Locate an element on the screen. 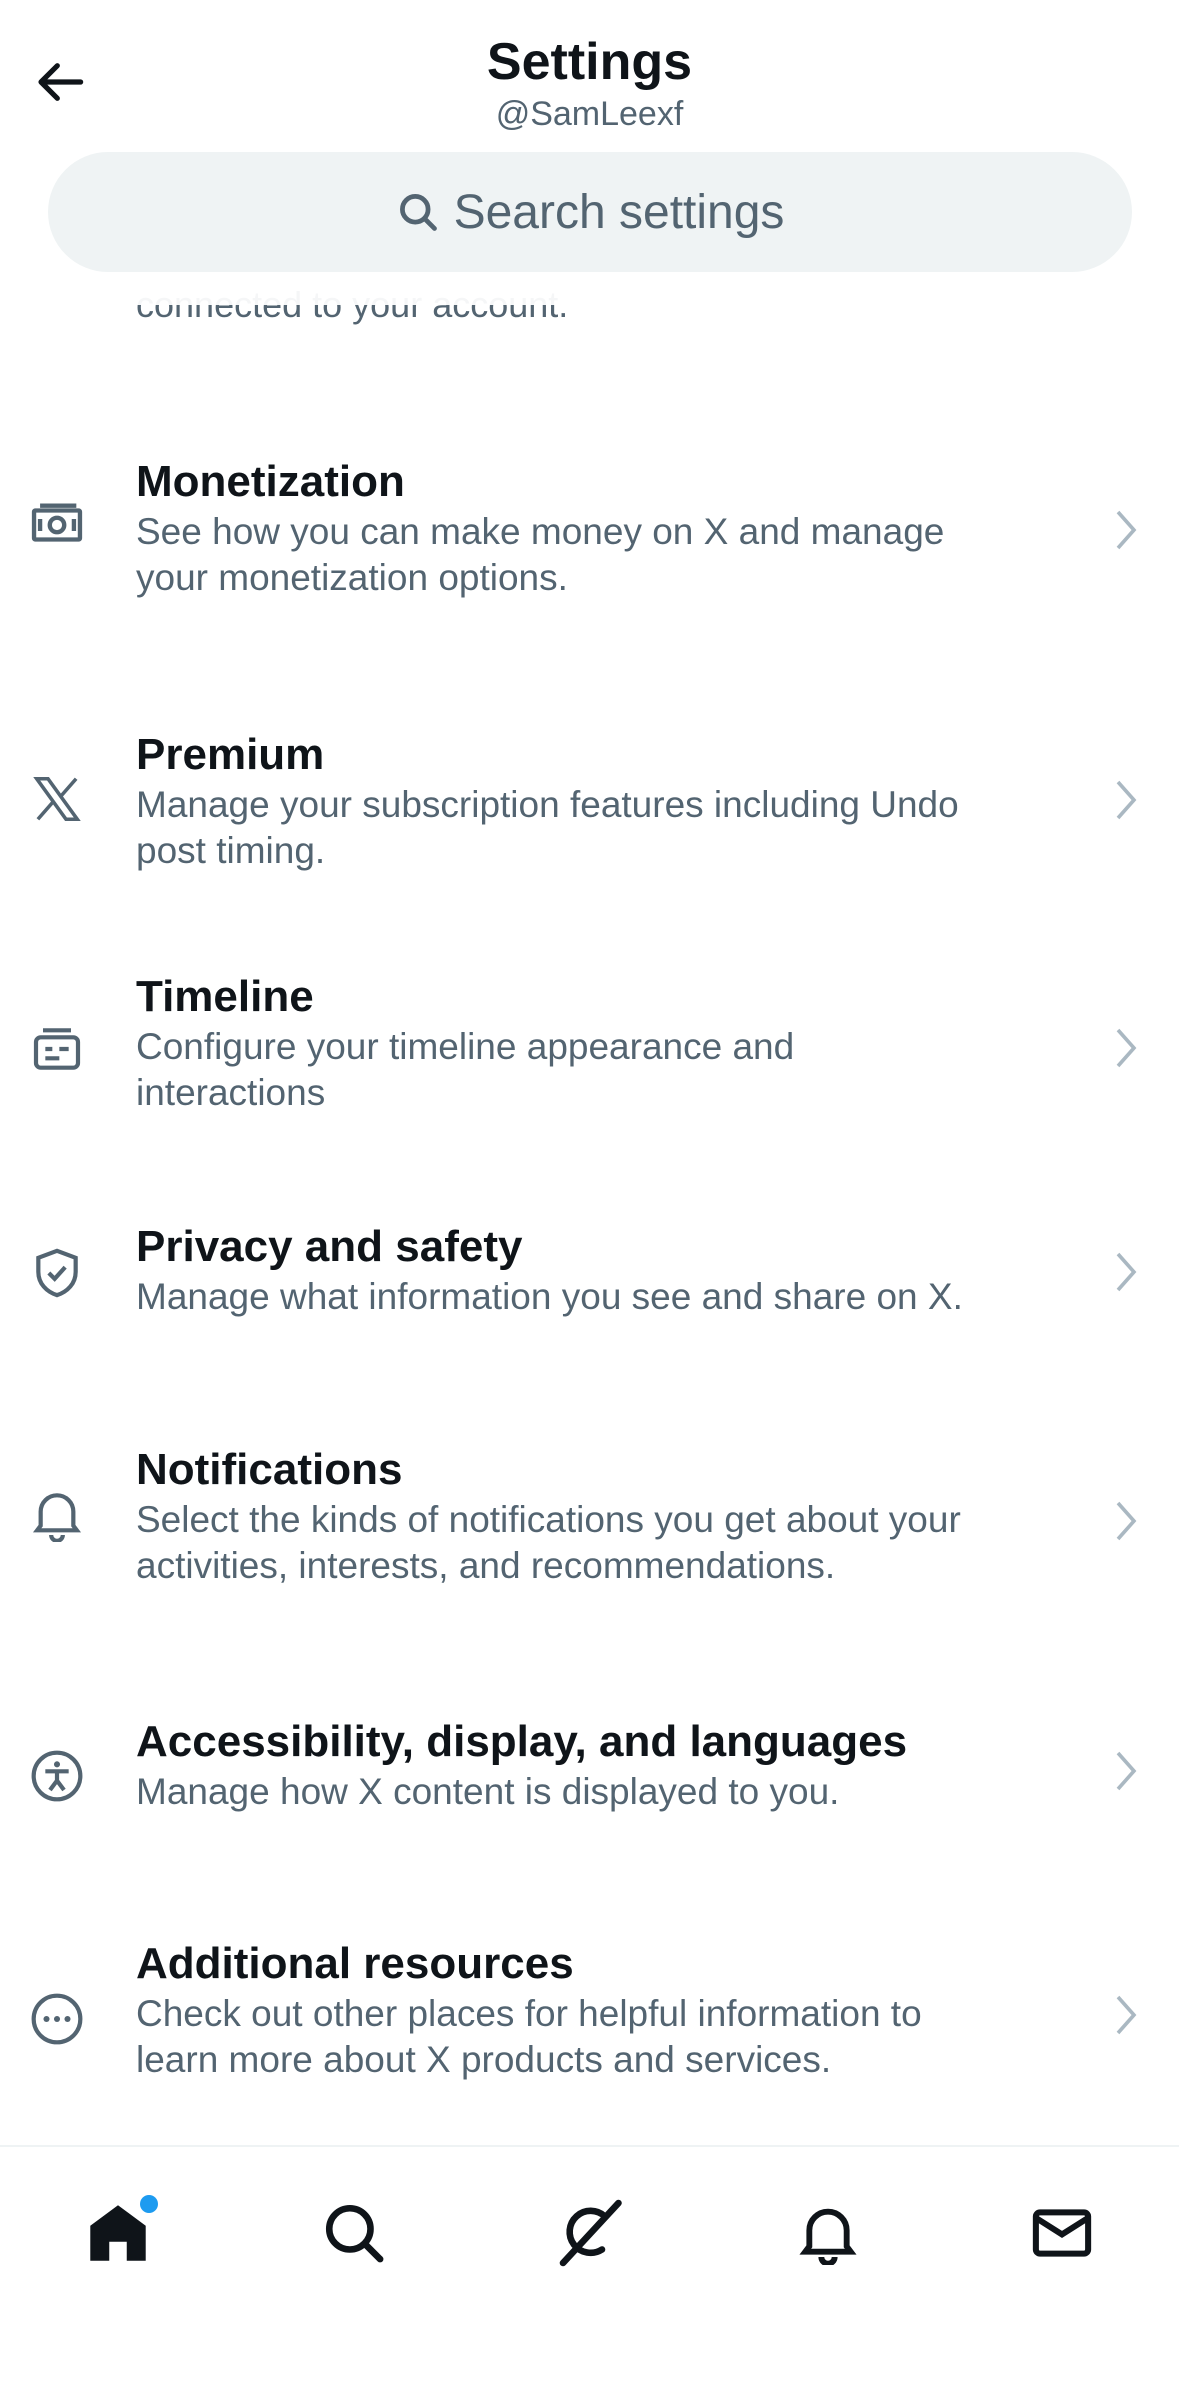 This screenshot has width=1179, height=2398. settings-item-title: Privacy and safety is located at coordinates (329, 1246).